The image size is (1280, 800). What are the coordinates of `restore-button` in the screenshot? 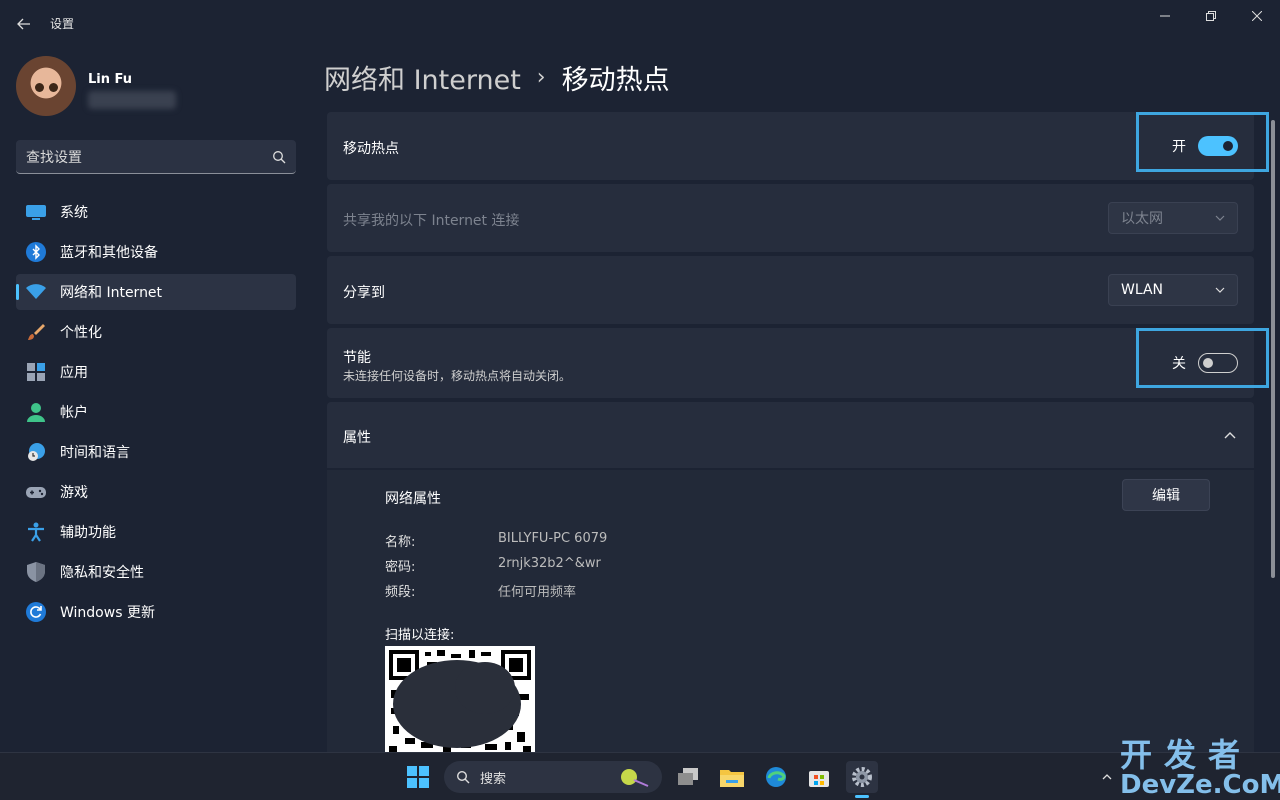 It's located at (1211, 16).